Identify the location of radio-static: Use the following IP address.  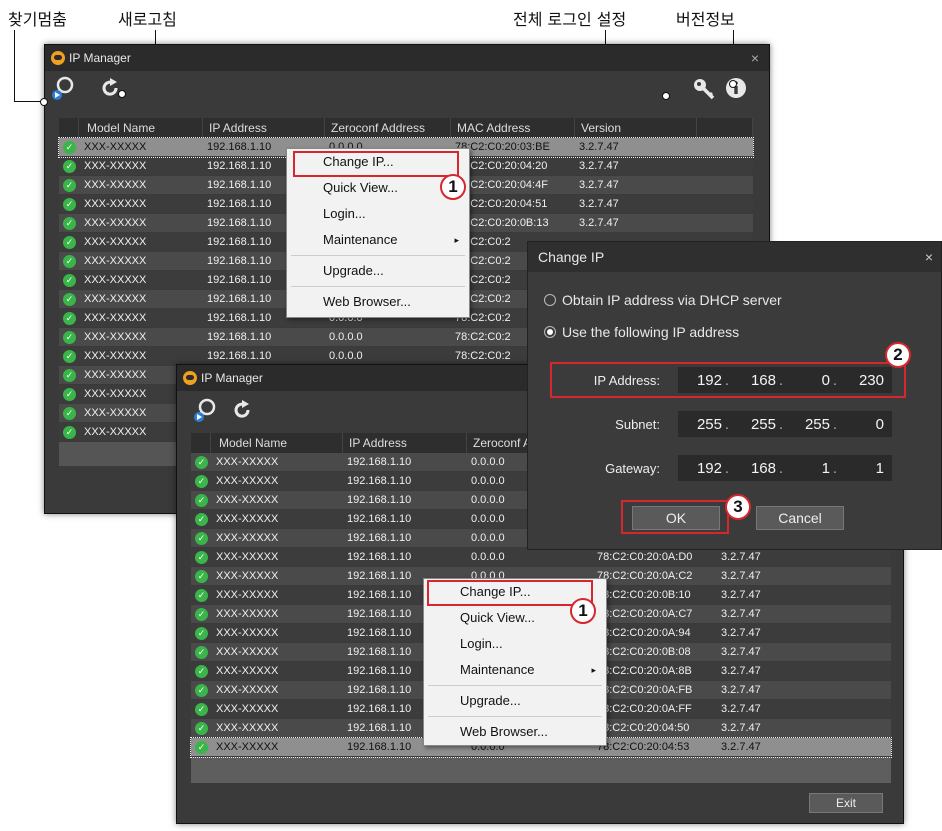
(641, 332).